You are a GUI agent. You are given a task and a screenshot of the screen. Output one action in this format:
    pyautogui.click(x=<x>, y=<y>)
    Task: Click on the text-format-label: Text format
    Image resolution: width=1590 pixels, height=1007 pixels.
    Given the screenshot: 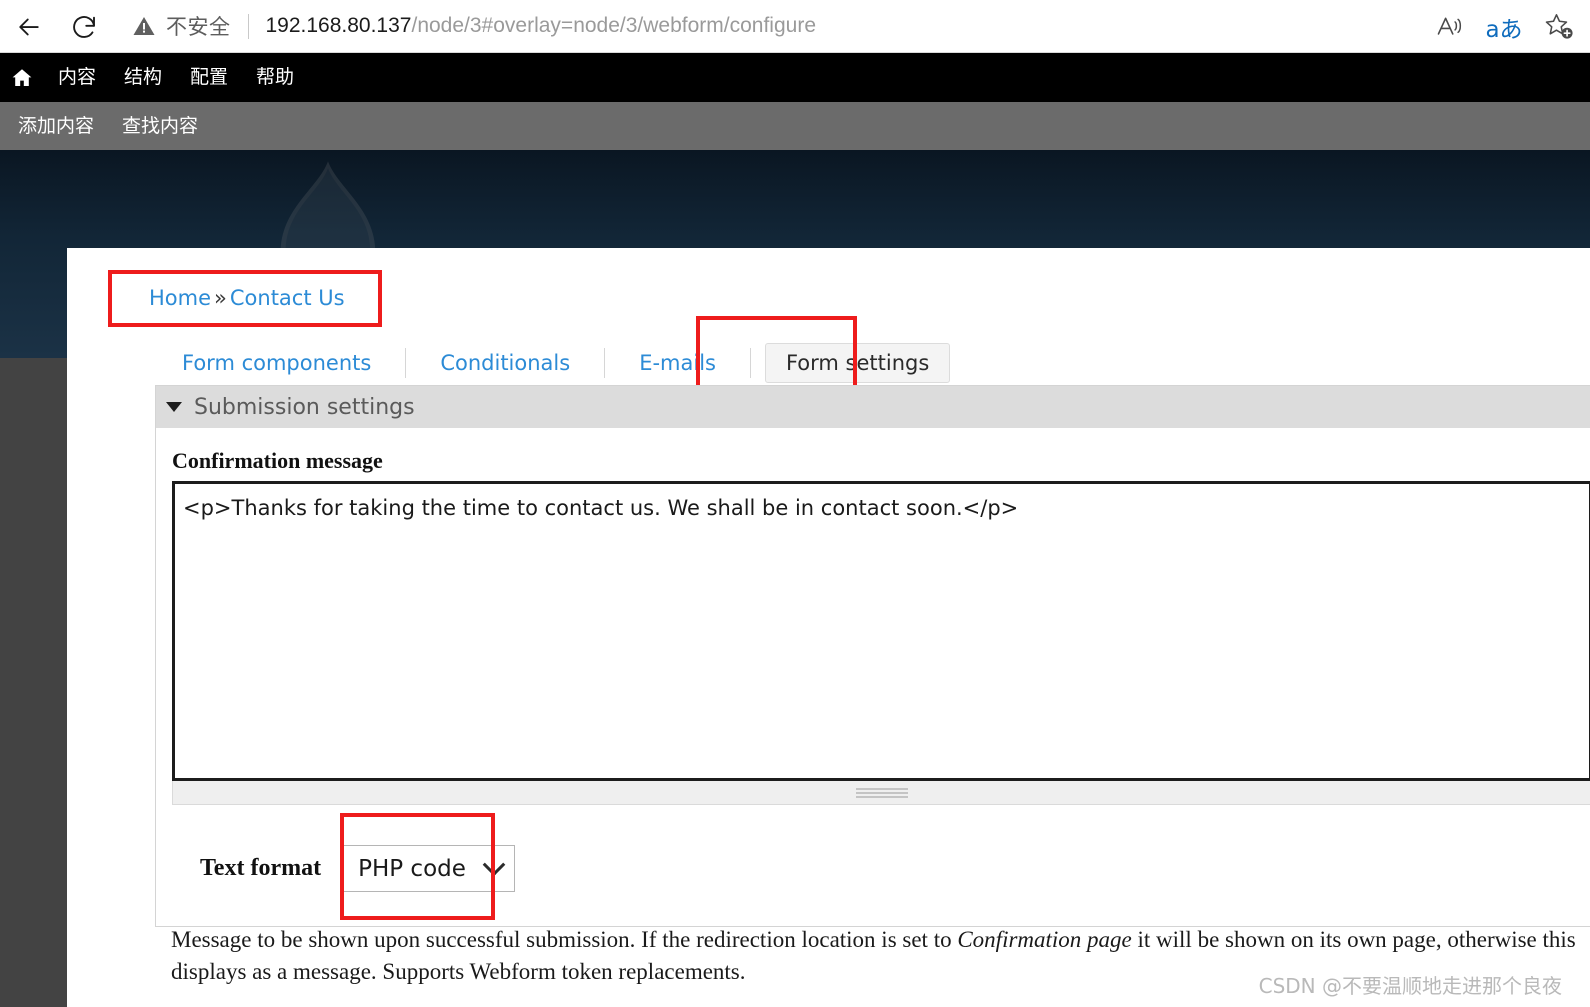 What is the action you would take?
    pyautogui.click(x=261, y=868)
    